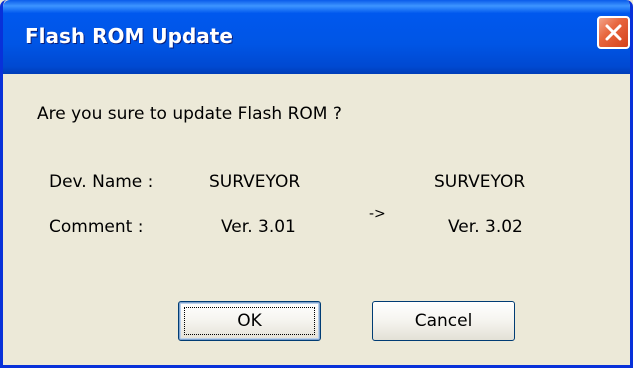  Describe the element at coordinates (485, 227) in the screenshot. I see `new-version: Ver. 3.02` at that location.